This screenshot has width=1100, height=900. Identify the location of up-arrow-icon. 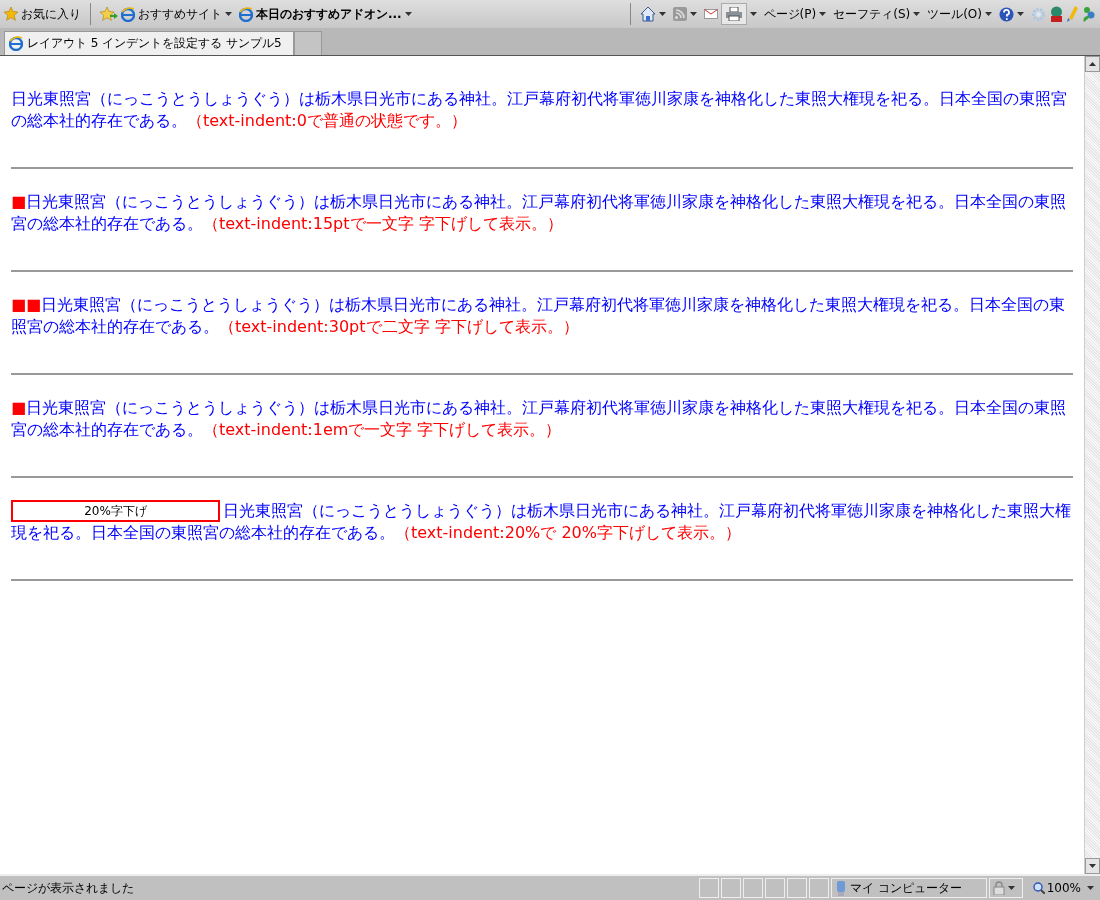
(1092, 64).